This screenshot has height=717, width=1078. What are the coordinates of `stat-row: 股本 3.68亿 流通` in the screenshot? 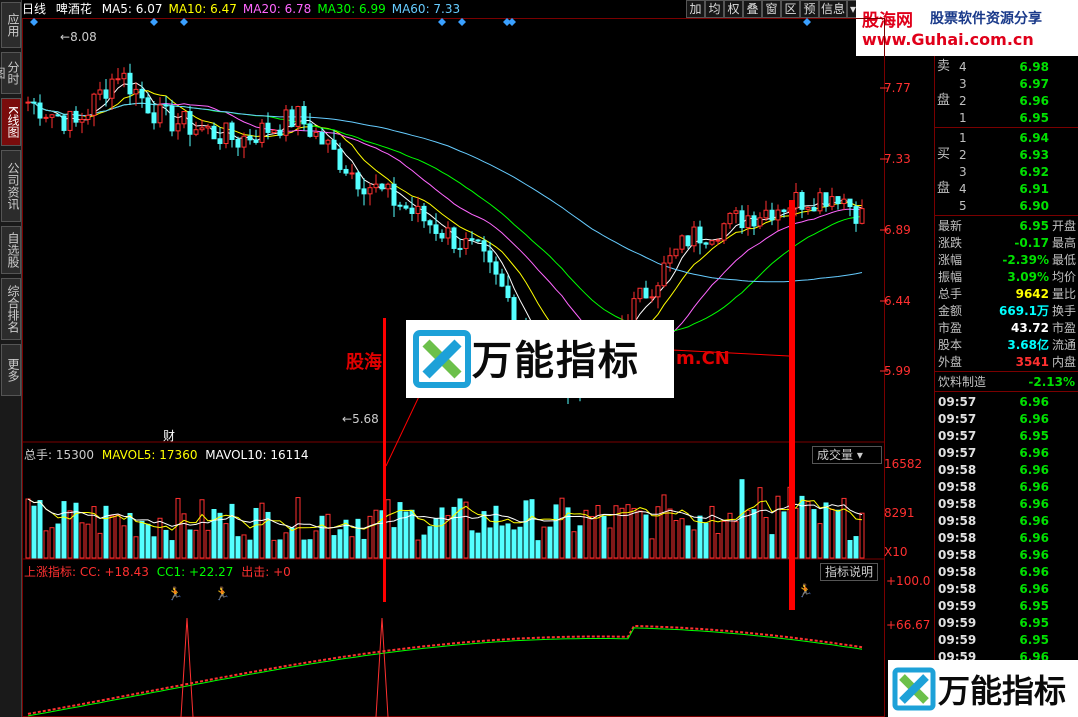 It's located at (1006, 345).